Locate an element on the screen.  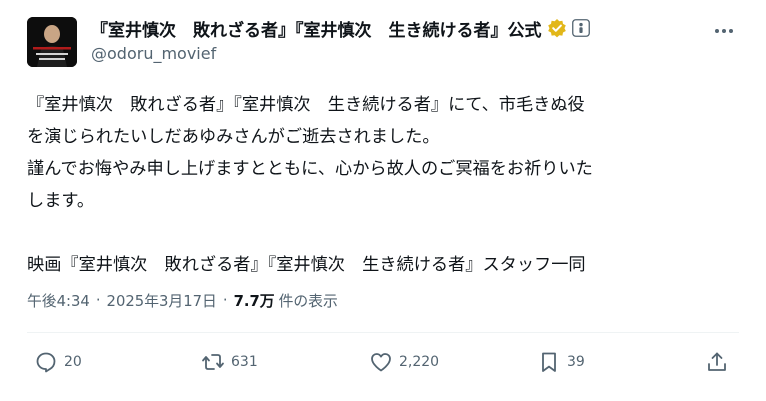
repost-button: 631 is located at coordinates (229, 362).